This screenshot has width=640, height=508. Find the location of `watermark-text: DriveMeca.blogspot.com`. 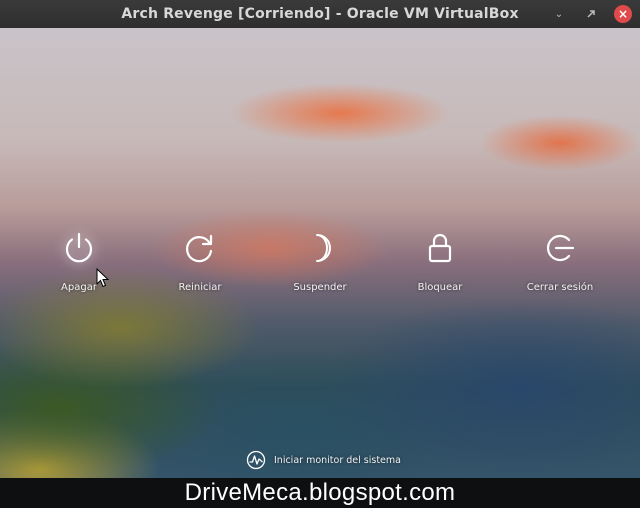

watermark-text: DriveMeca.blogspot.com is located at coordinates (320, 492).